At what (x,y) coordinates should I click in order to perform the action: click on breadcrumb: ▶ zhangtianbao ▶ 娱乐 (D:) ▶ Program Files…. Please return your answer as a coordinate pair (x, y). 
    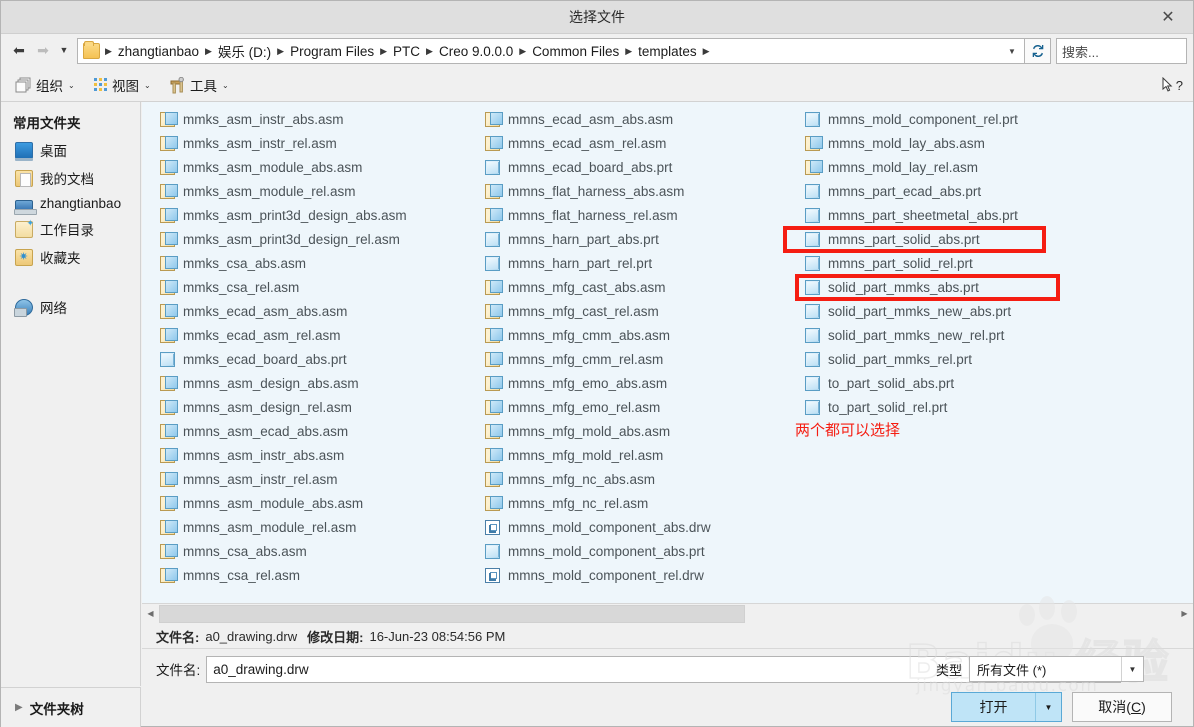
    Looking at the image, I should click on (552, 51).